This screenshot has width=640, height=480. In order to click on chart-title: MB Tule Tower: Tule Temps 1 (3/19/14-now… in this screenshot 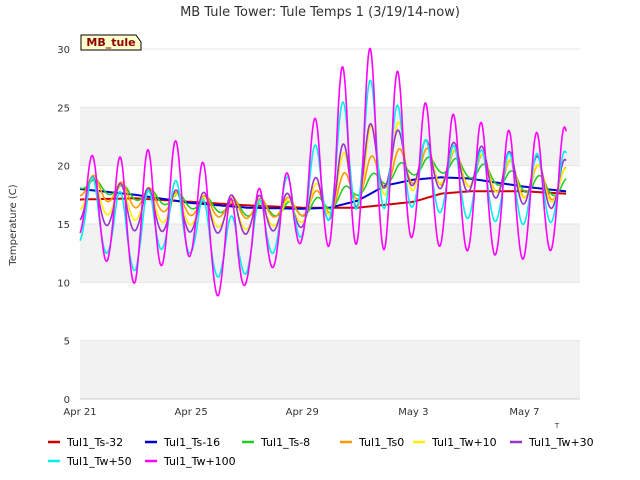, I will do `click(320, 12)`.